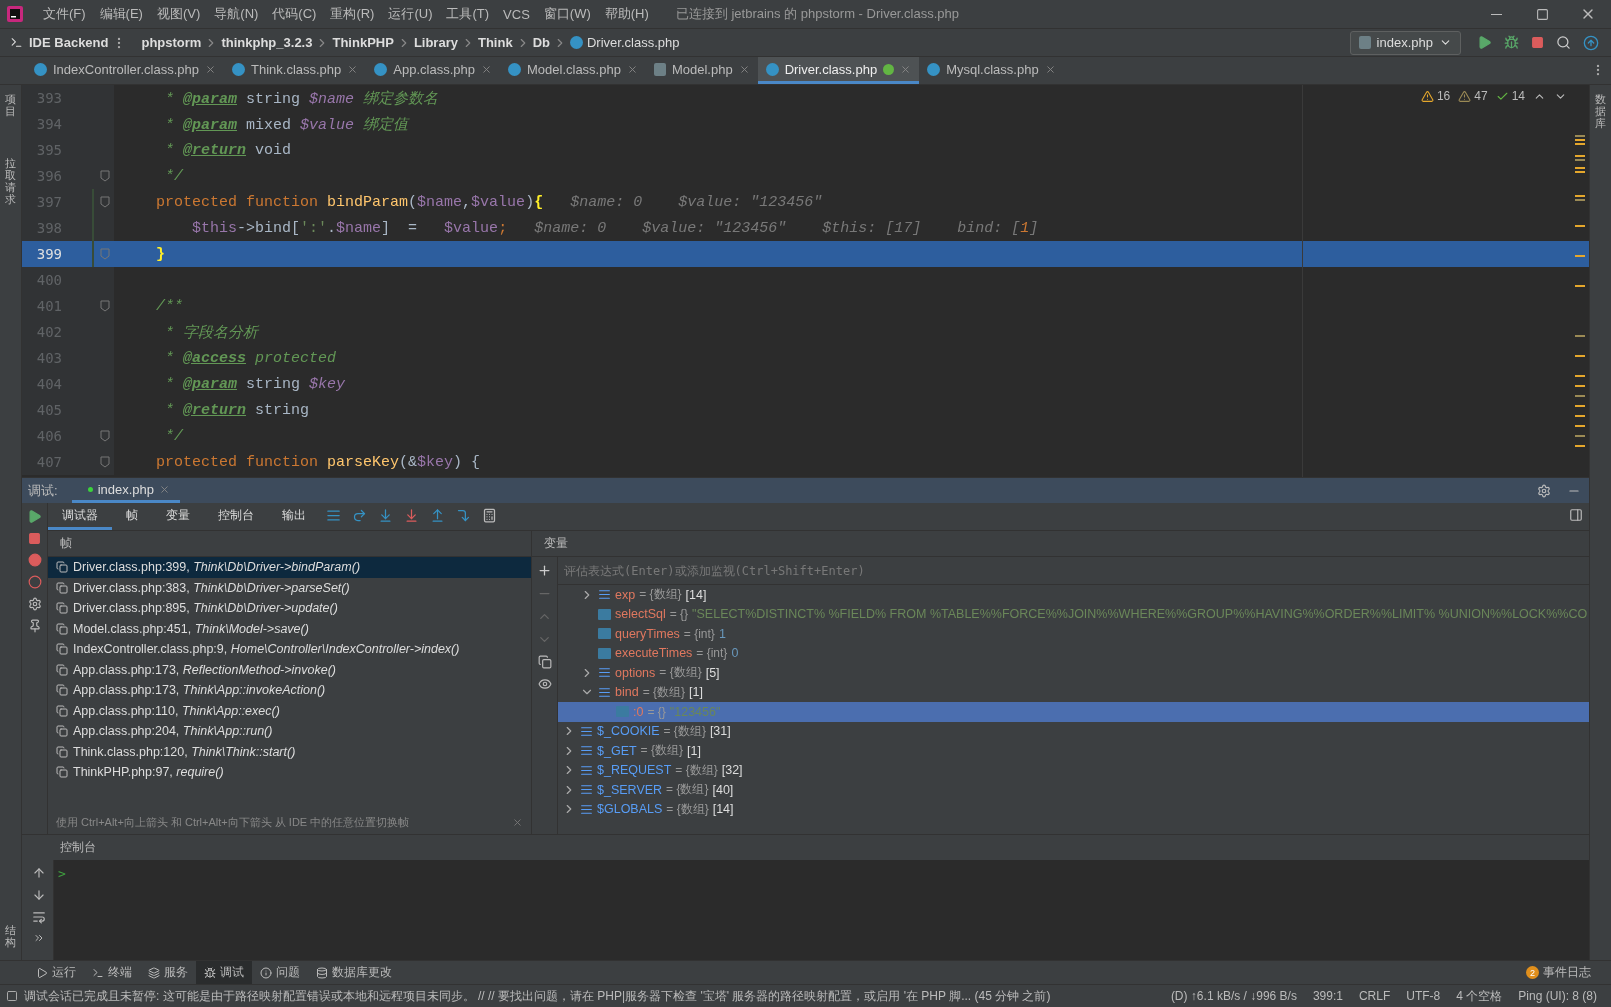  What do you see at coordinates (80, 516) in the screenshot?
I see `debugger-tab: 调试器` at bounding box center [80, 516].